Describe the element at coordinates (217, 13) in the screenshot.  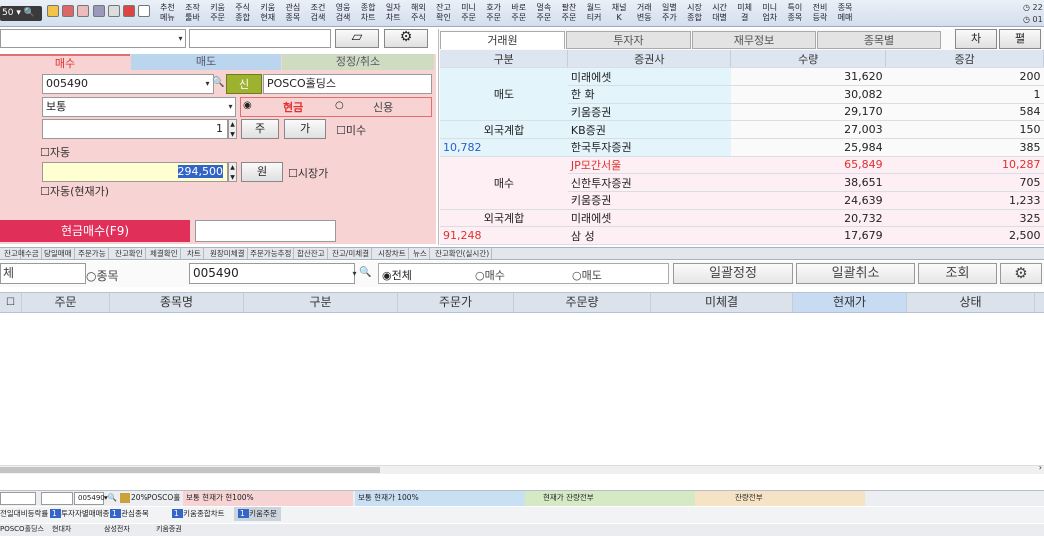
I see `toolbar-button: 키움 주문` at that location.